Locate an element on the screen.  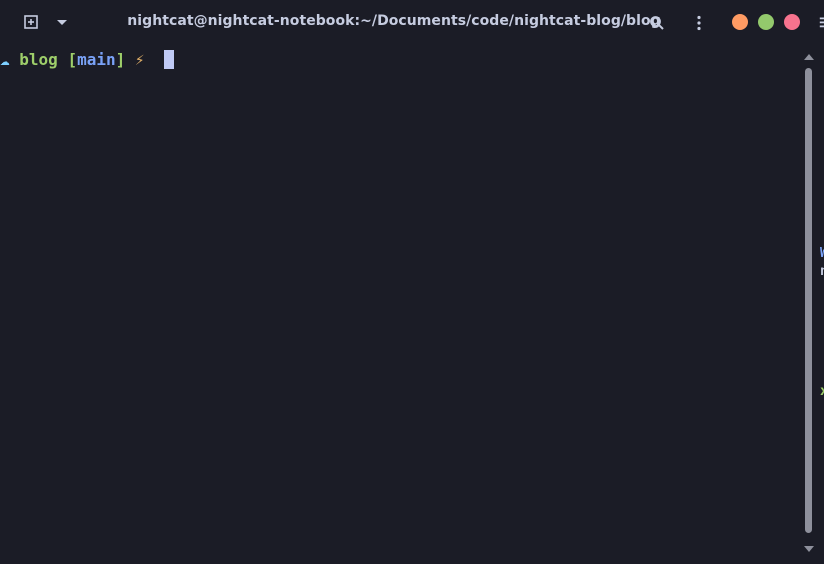
search-button is located at coordinates (657, 23).